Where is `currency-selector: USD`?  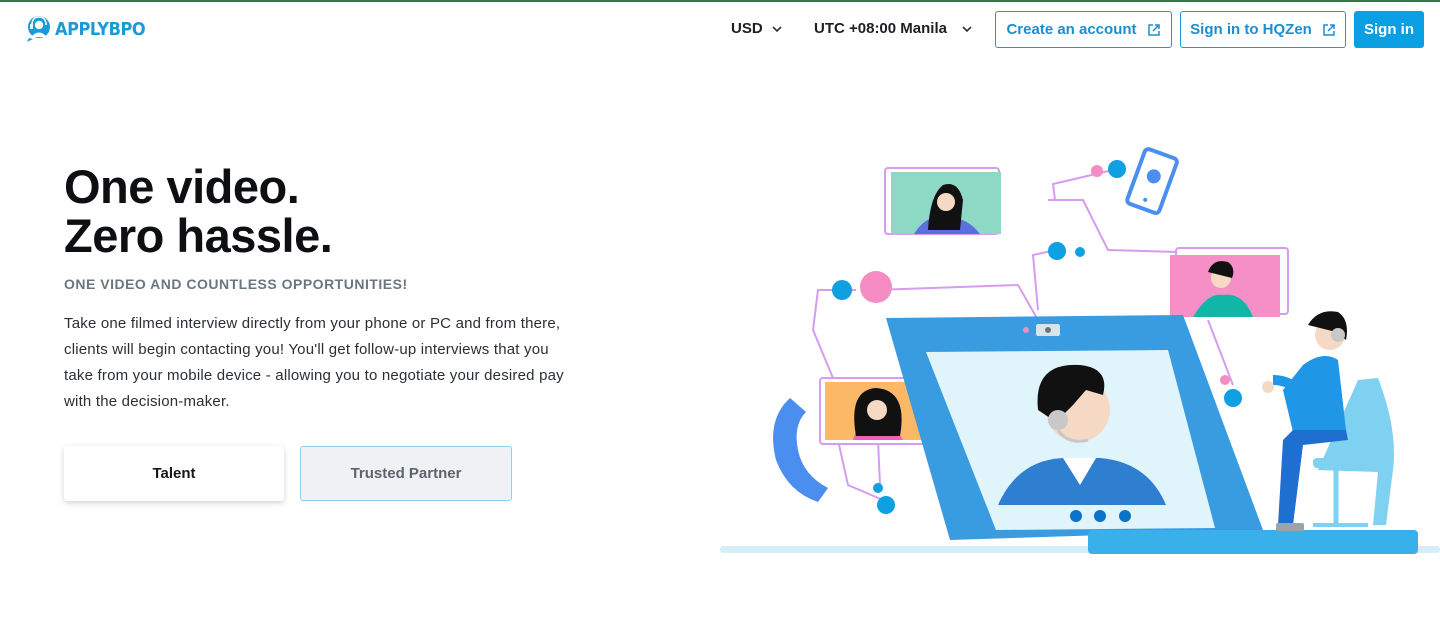 currency-selector: USD is located at coordinates (757, 28).